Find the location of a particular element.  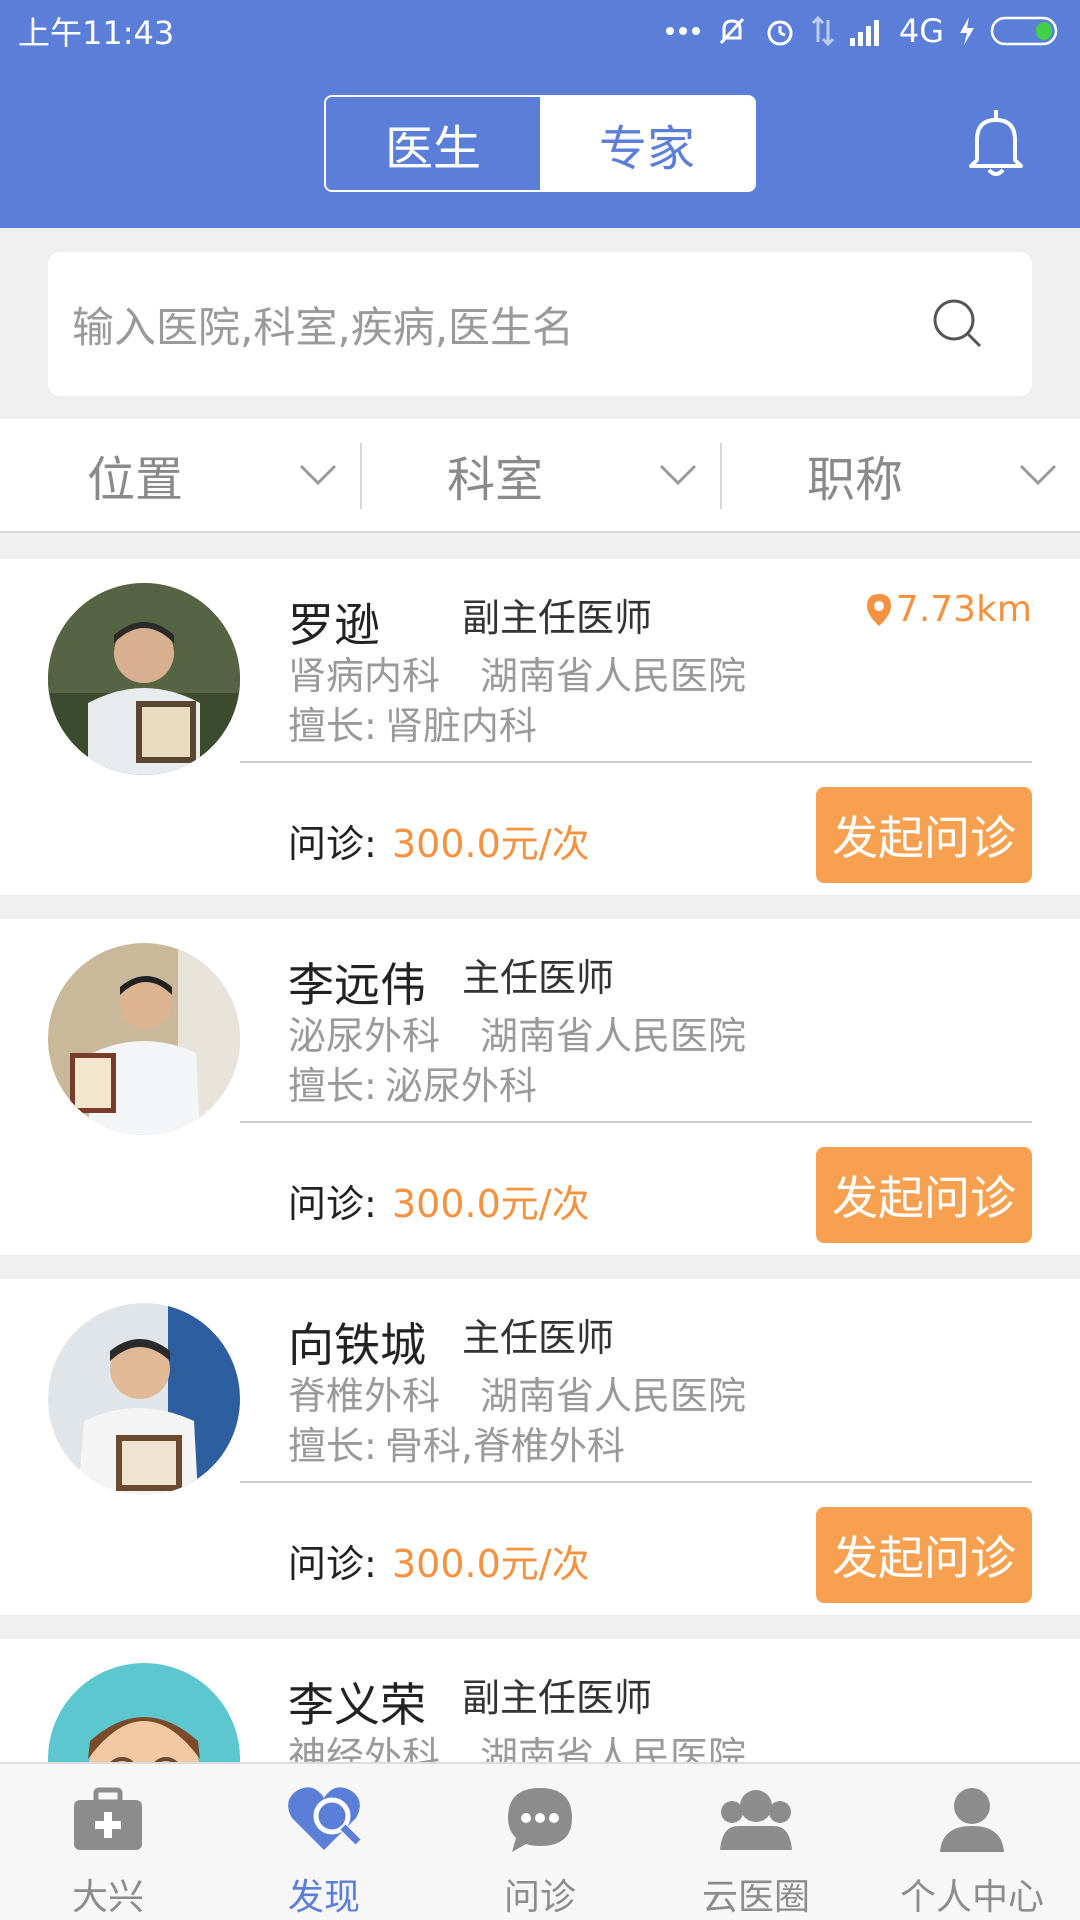

status-bar: 上午11:43 4G is located at coordinates (540, 31).